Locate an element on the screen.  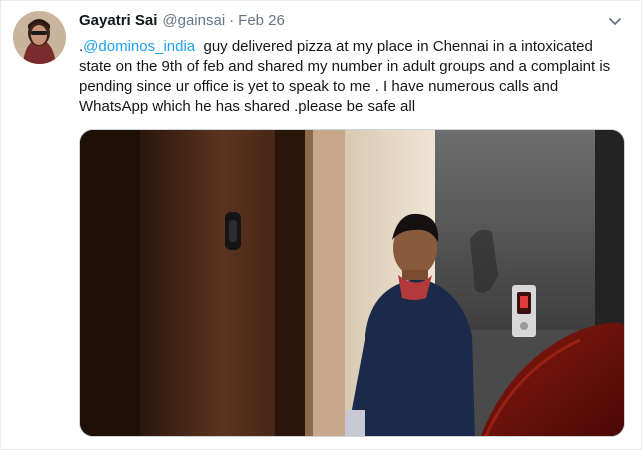
tweet-date: Feb 26 is located at coordinates (261, 21).